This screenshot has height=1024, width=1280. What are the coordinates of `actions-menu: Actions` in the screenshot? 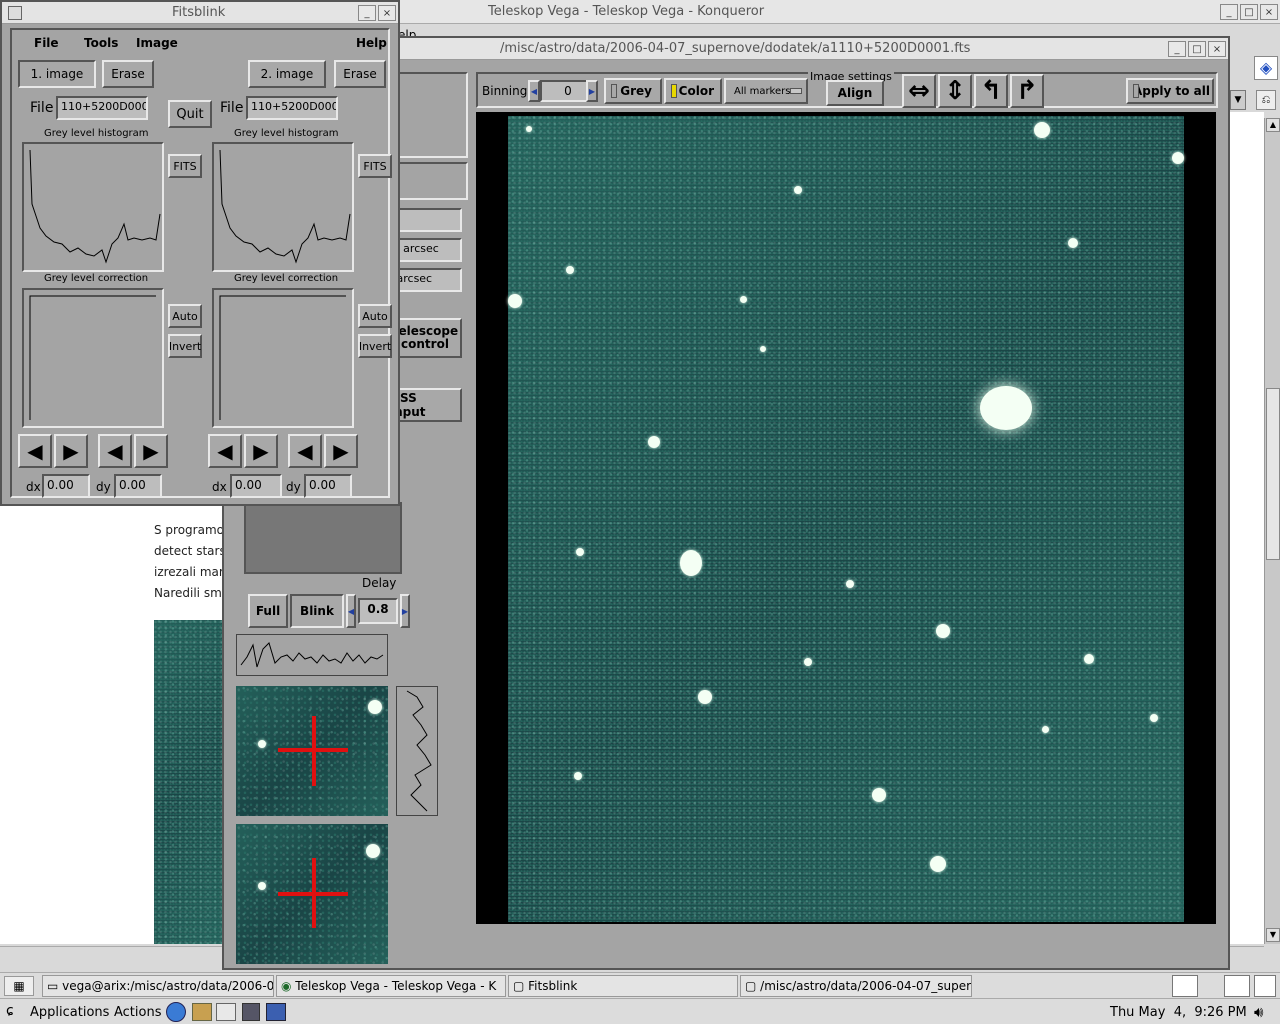 It's located at (138, 1012).